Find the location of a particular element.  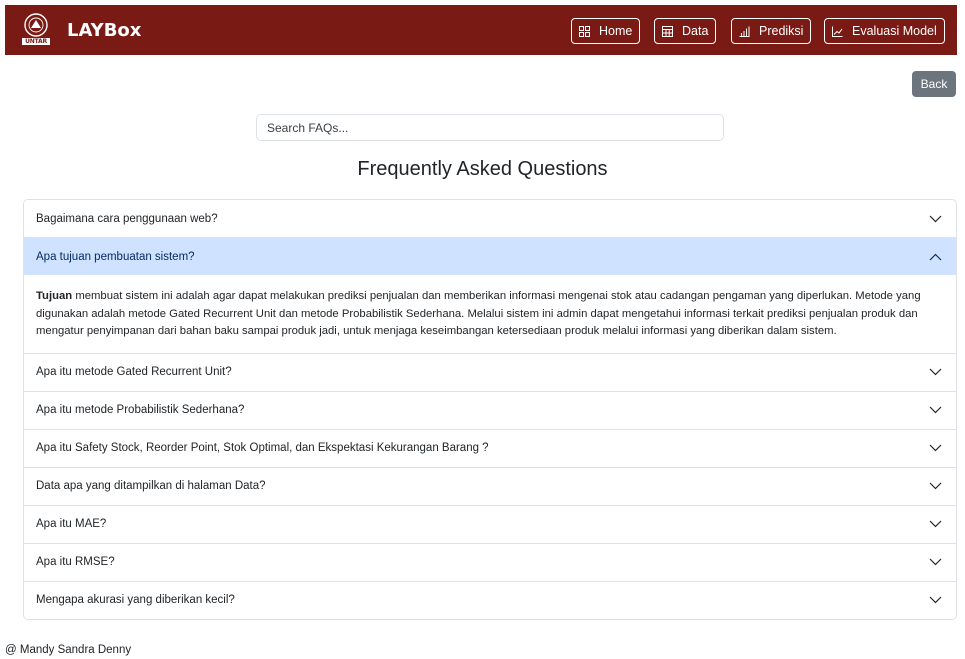

faq-answer-bold: Tujuan is located at coordinates (54, 296).